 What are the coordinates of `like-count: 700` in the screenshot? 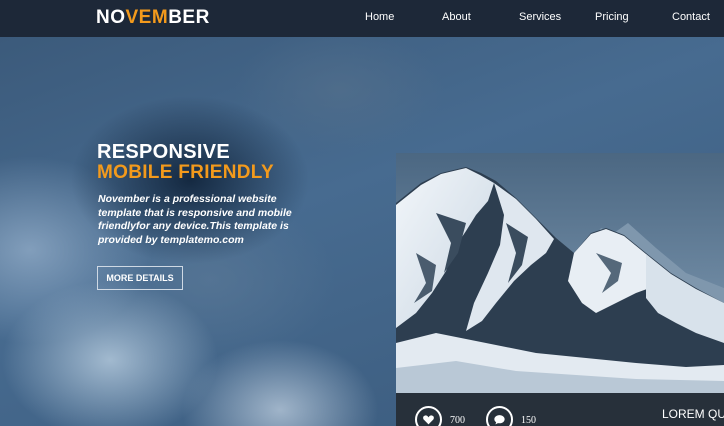 It's located at (457, 420).